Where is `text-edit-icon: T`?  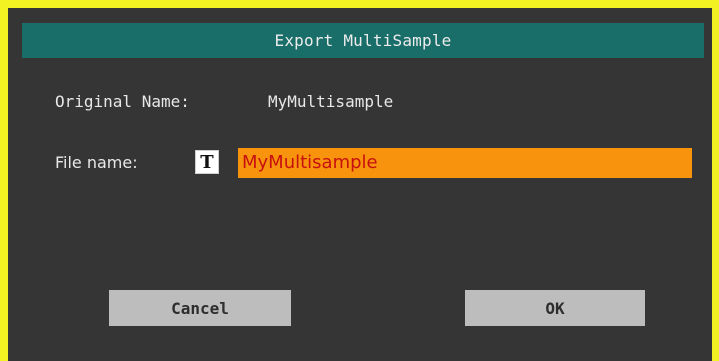 text-edit-icon: T is located at coordinates (207, 162).